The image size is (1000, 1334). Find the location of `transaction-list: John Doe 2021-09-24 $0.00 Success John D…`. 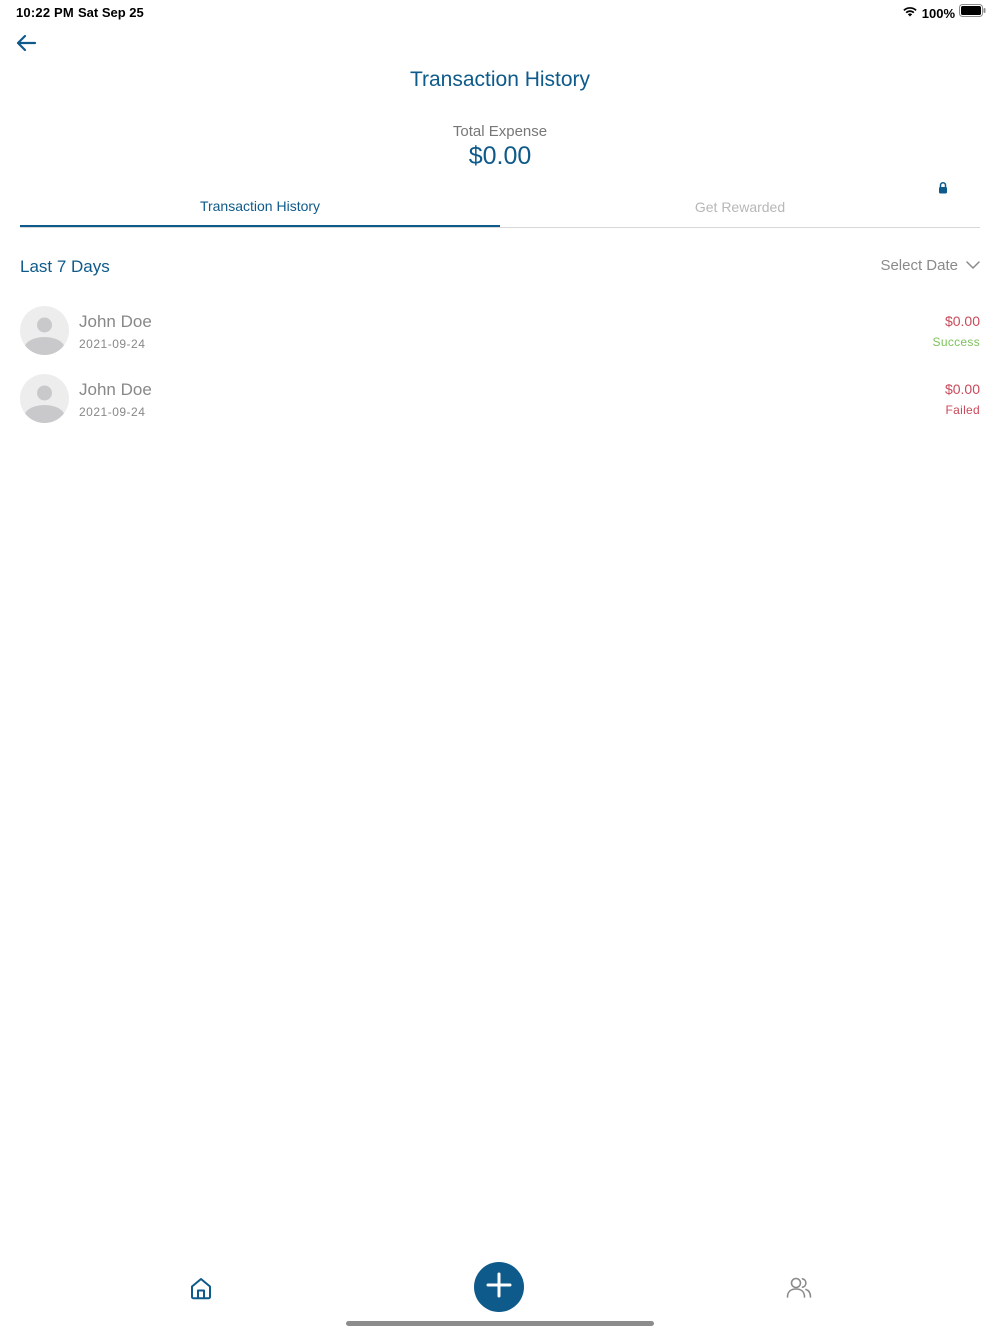

transaction-list: John Doe 2021-09-24 $0.00 Success John D… is located at coordinates (500, 368).